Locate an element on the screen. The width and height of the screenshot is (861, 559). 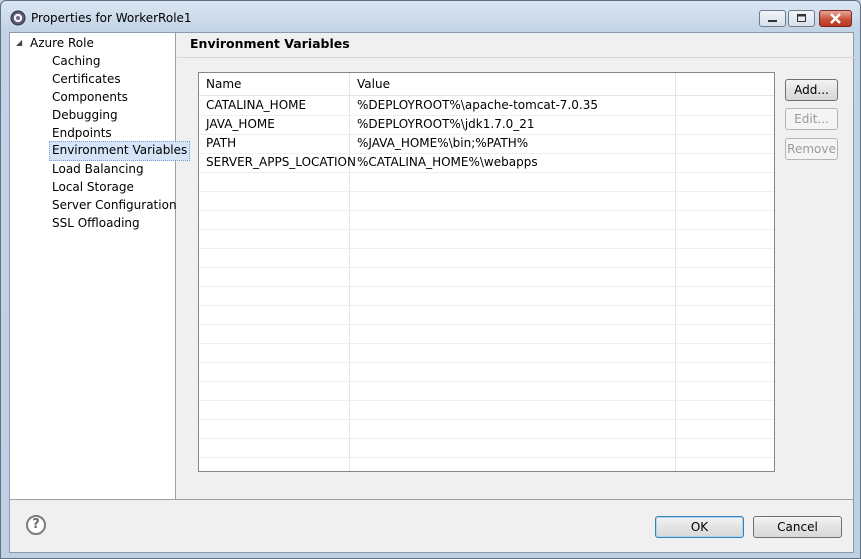
close-icon is located at coordinates (835, 18).